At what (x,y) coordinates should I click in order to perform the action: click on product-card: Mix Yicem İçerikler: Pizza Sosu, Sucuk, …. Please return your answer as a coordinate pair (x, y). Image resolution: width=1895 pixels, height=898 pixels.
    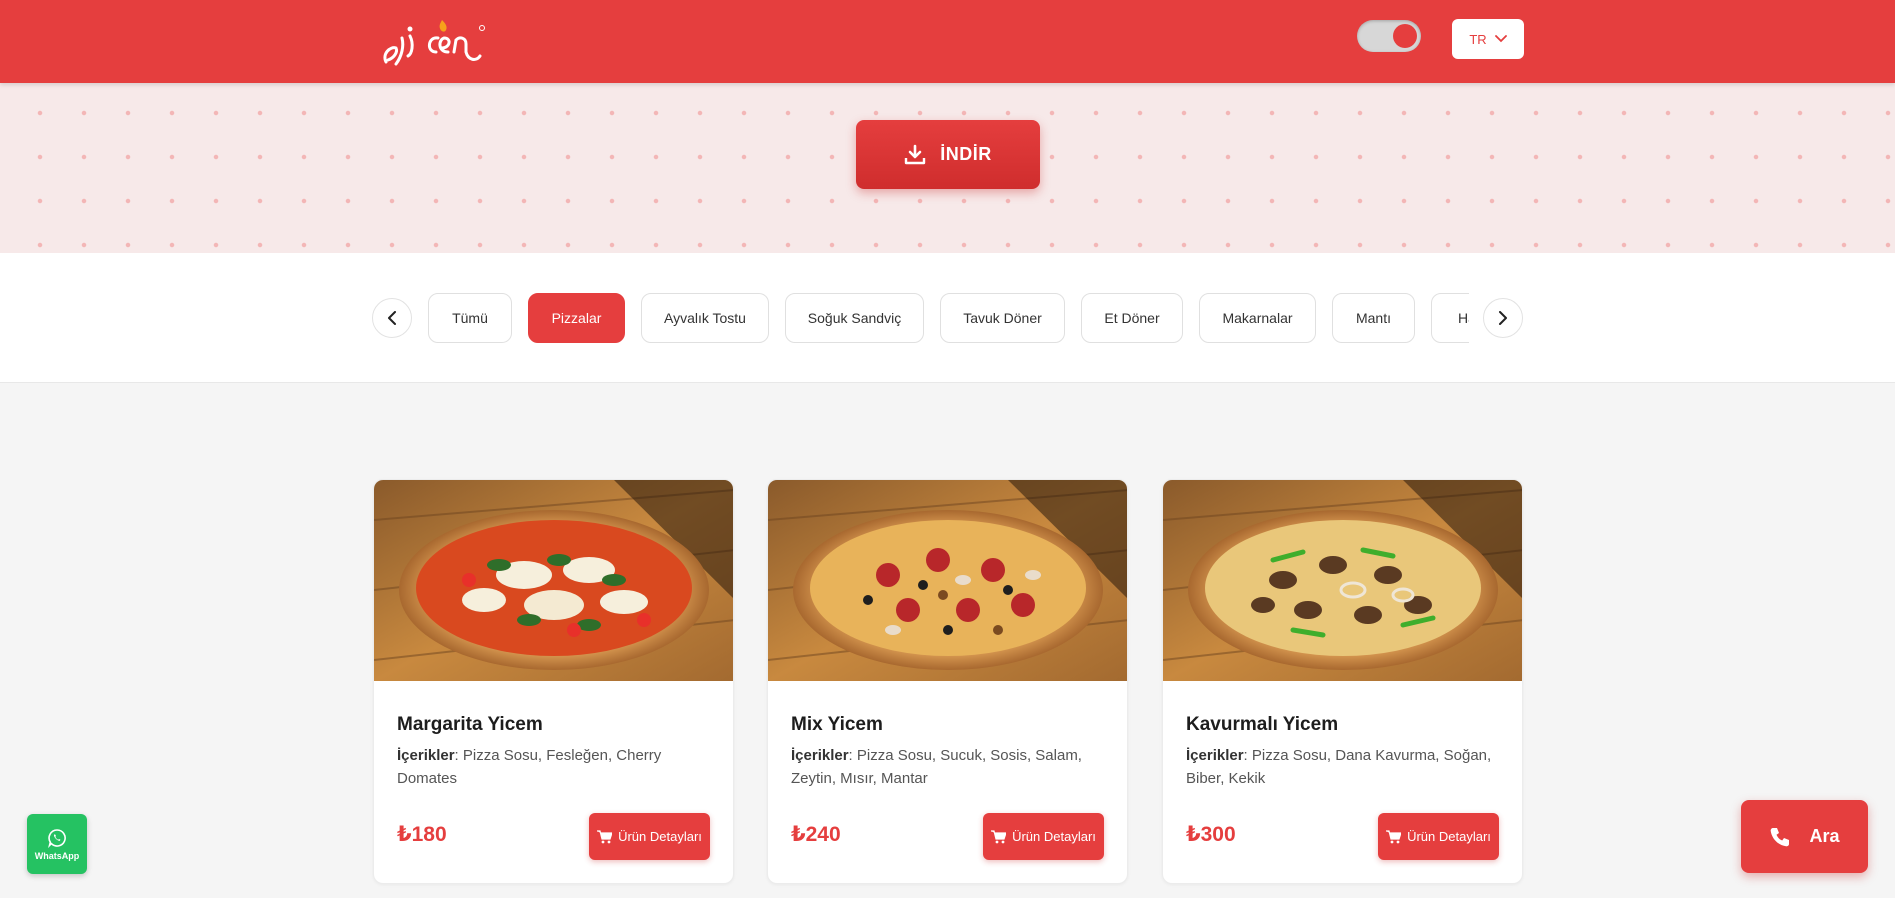
    Looking at the image, I should click on (947, 681).